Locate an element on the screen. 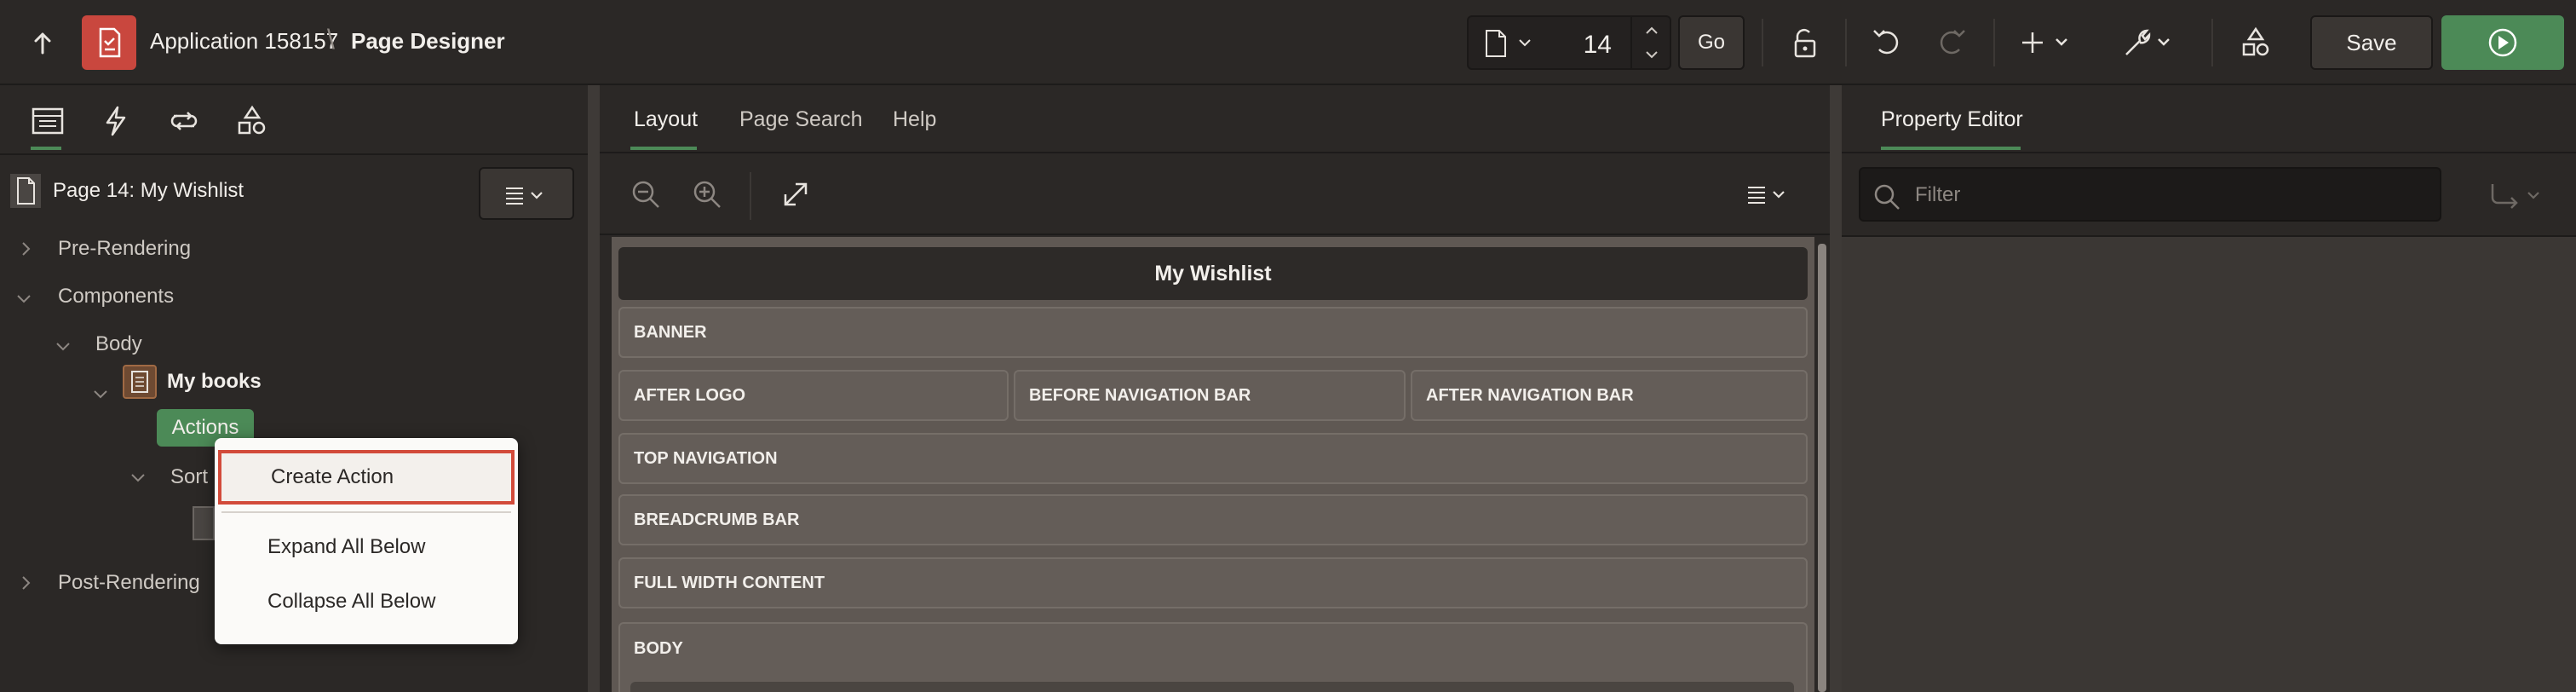 Image resolution: width=2576 pixels, height=692 pixels. expand-icon is located at coordinates (796, 194).